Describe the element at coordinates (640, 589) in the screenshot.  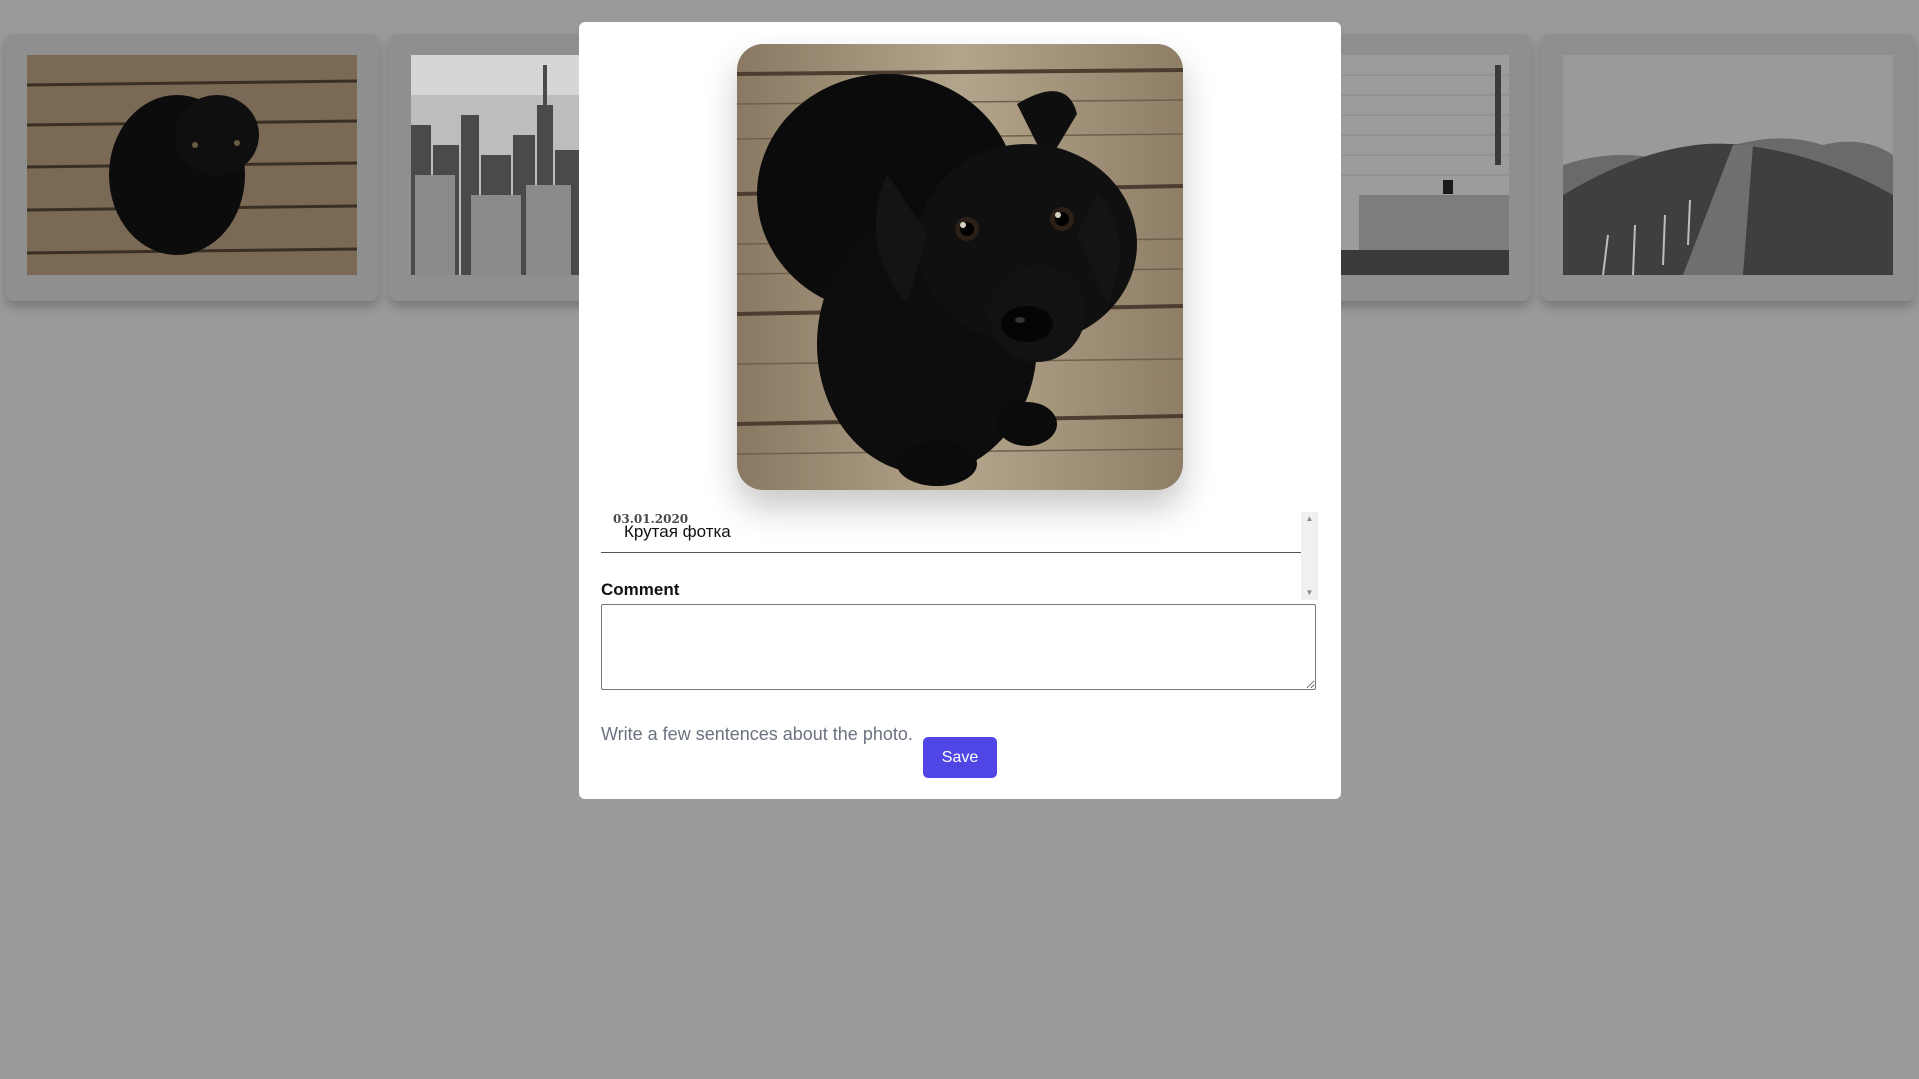
I see `comment-label: Comment` at that location.